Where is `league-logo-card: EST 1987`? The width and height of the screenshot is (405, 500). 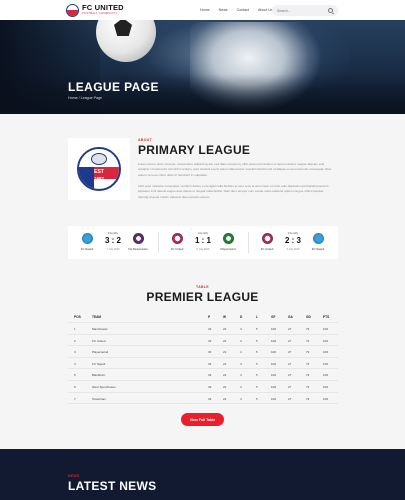 league-logo-card: EST 1987 is located at coordinates (99, 169).